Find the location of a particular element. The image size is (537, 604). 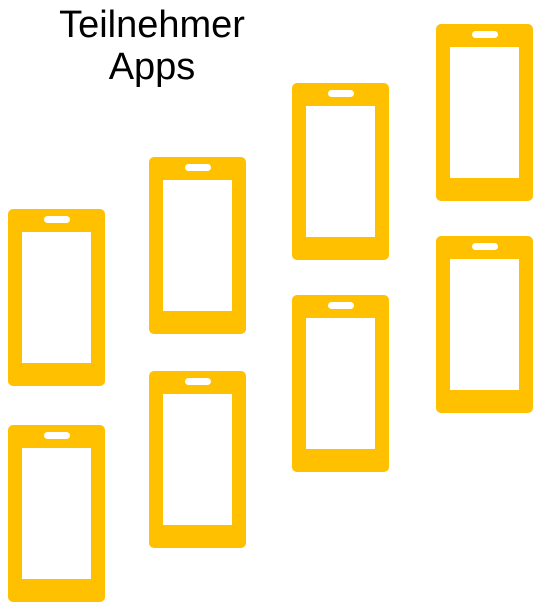

diagram-title: Teilnehmer Apps is located at coordinates (152, 46).